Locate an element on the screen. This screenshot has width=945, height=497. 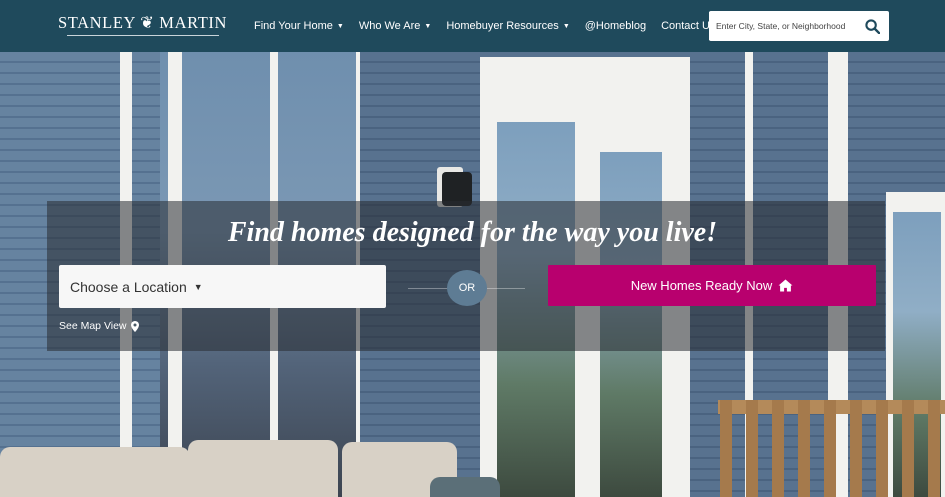
or-divider: OR is located at coordinates (467, 288).